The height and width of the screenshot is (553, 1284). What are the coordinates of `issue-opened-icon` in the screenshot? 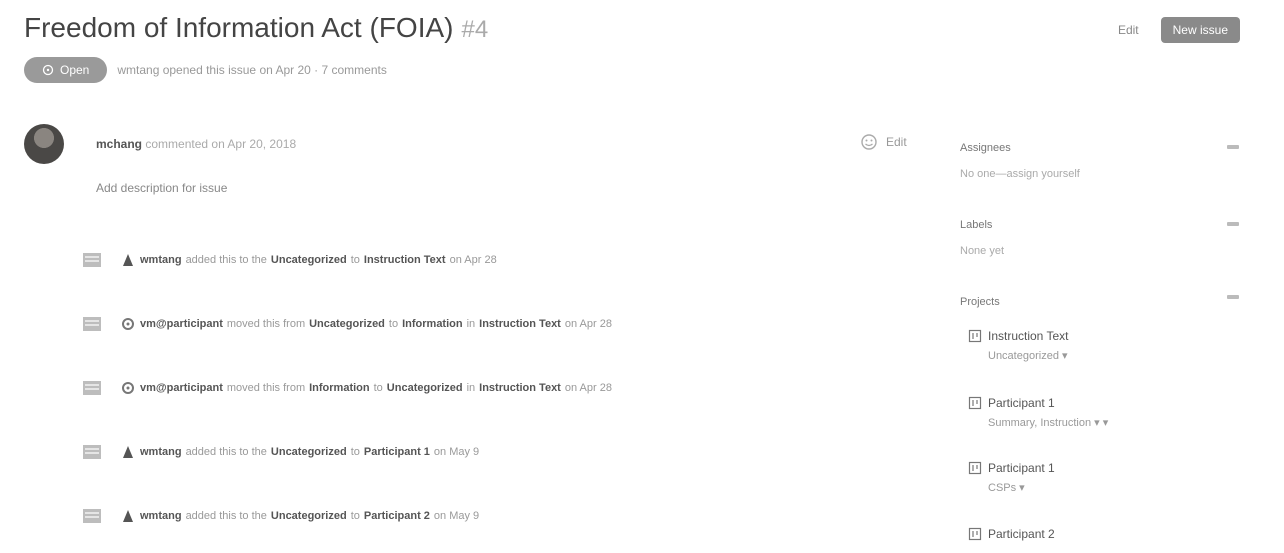 It's located at (48, 70).